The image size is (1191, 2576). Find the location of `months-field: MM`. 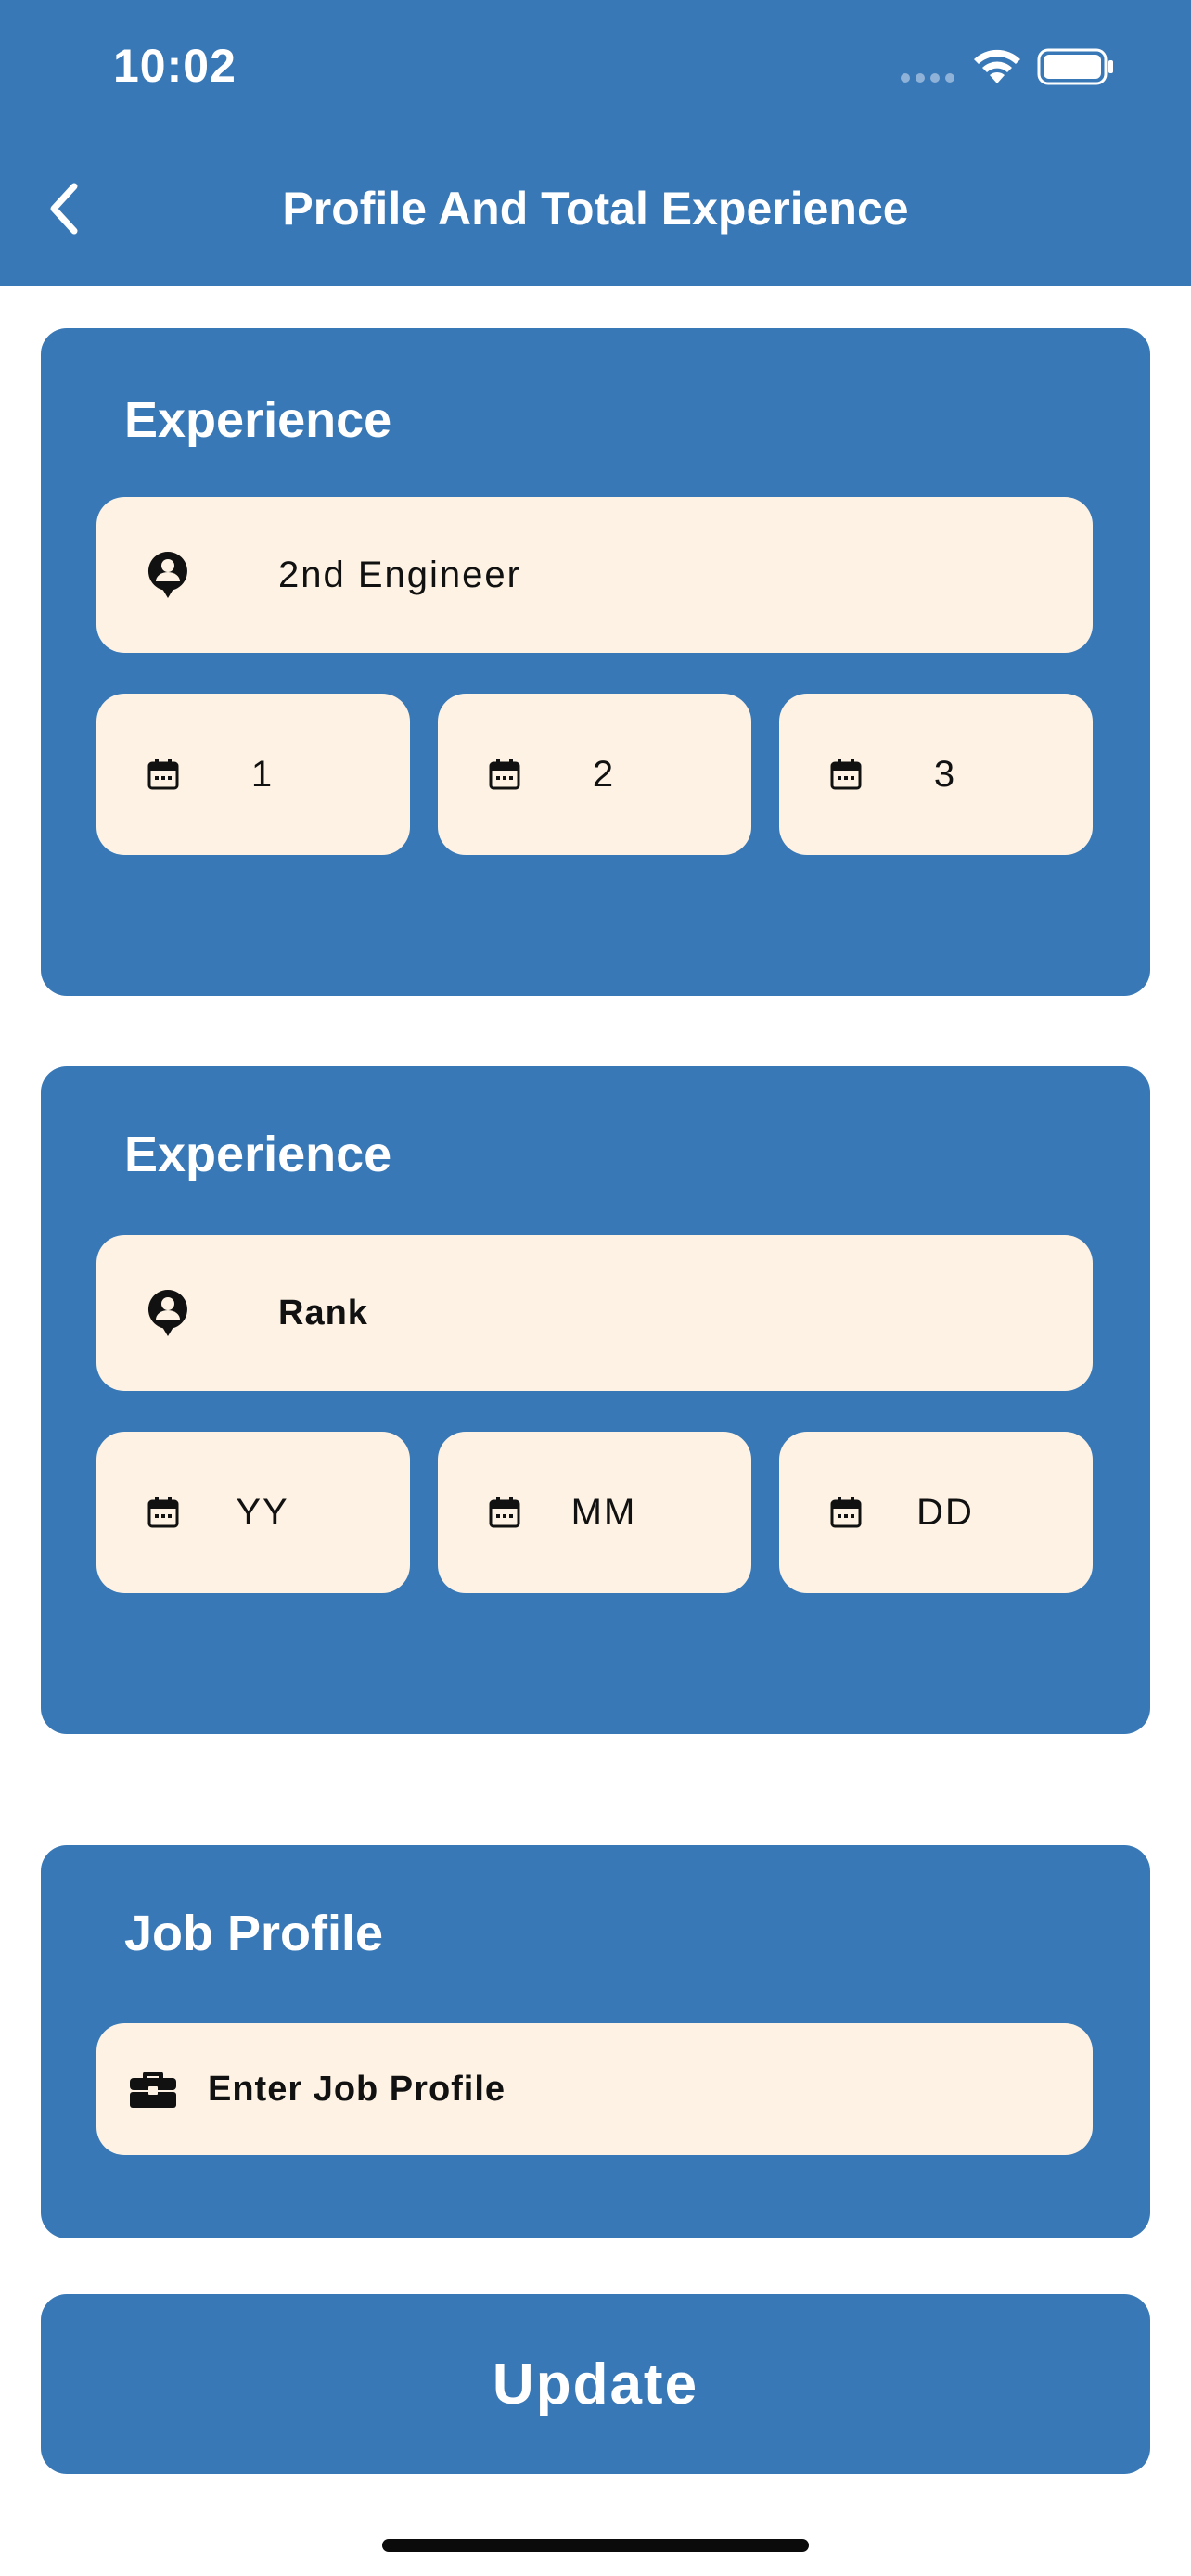

months-field: MM is located at coordinates (594, 1512).